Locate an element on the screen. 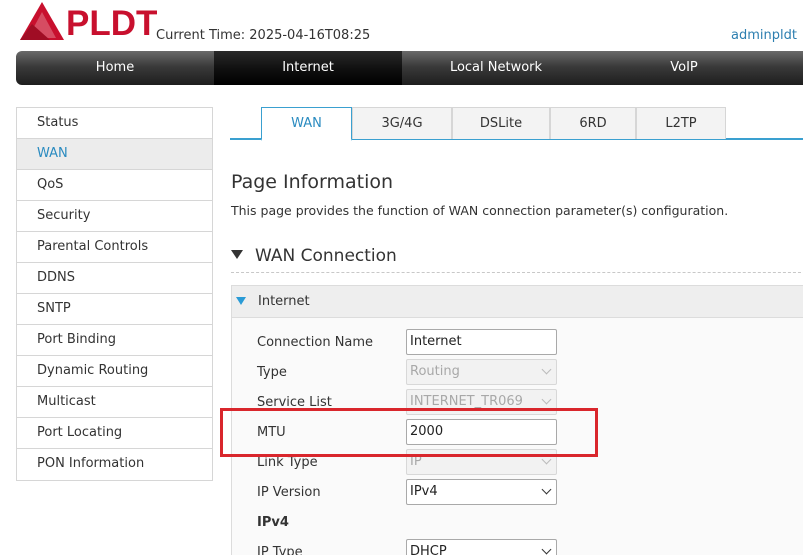  sidebar-item-qos: QoS is located at coordinates (114, 185).